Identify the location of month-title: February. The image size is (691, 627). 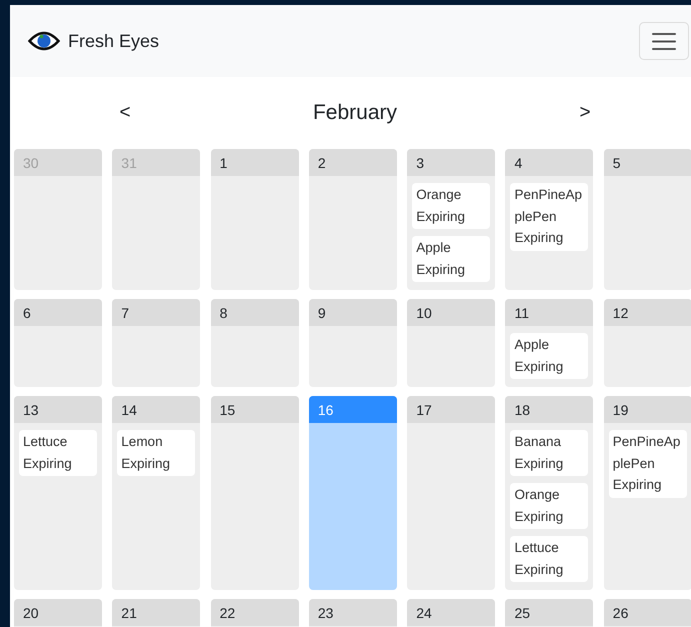
(355, 113).